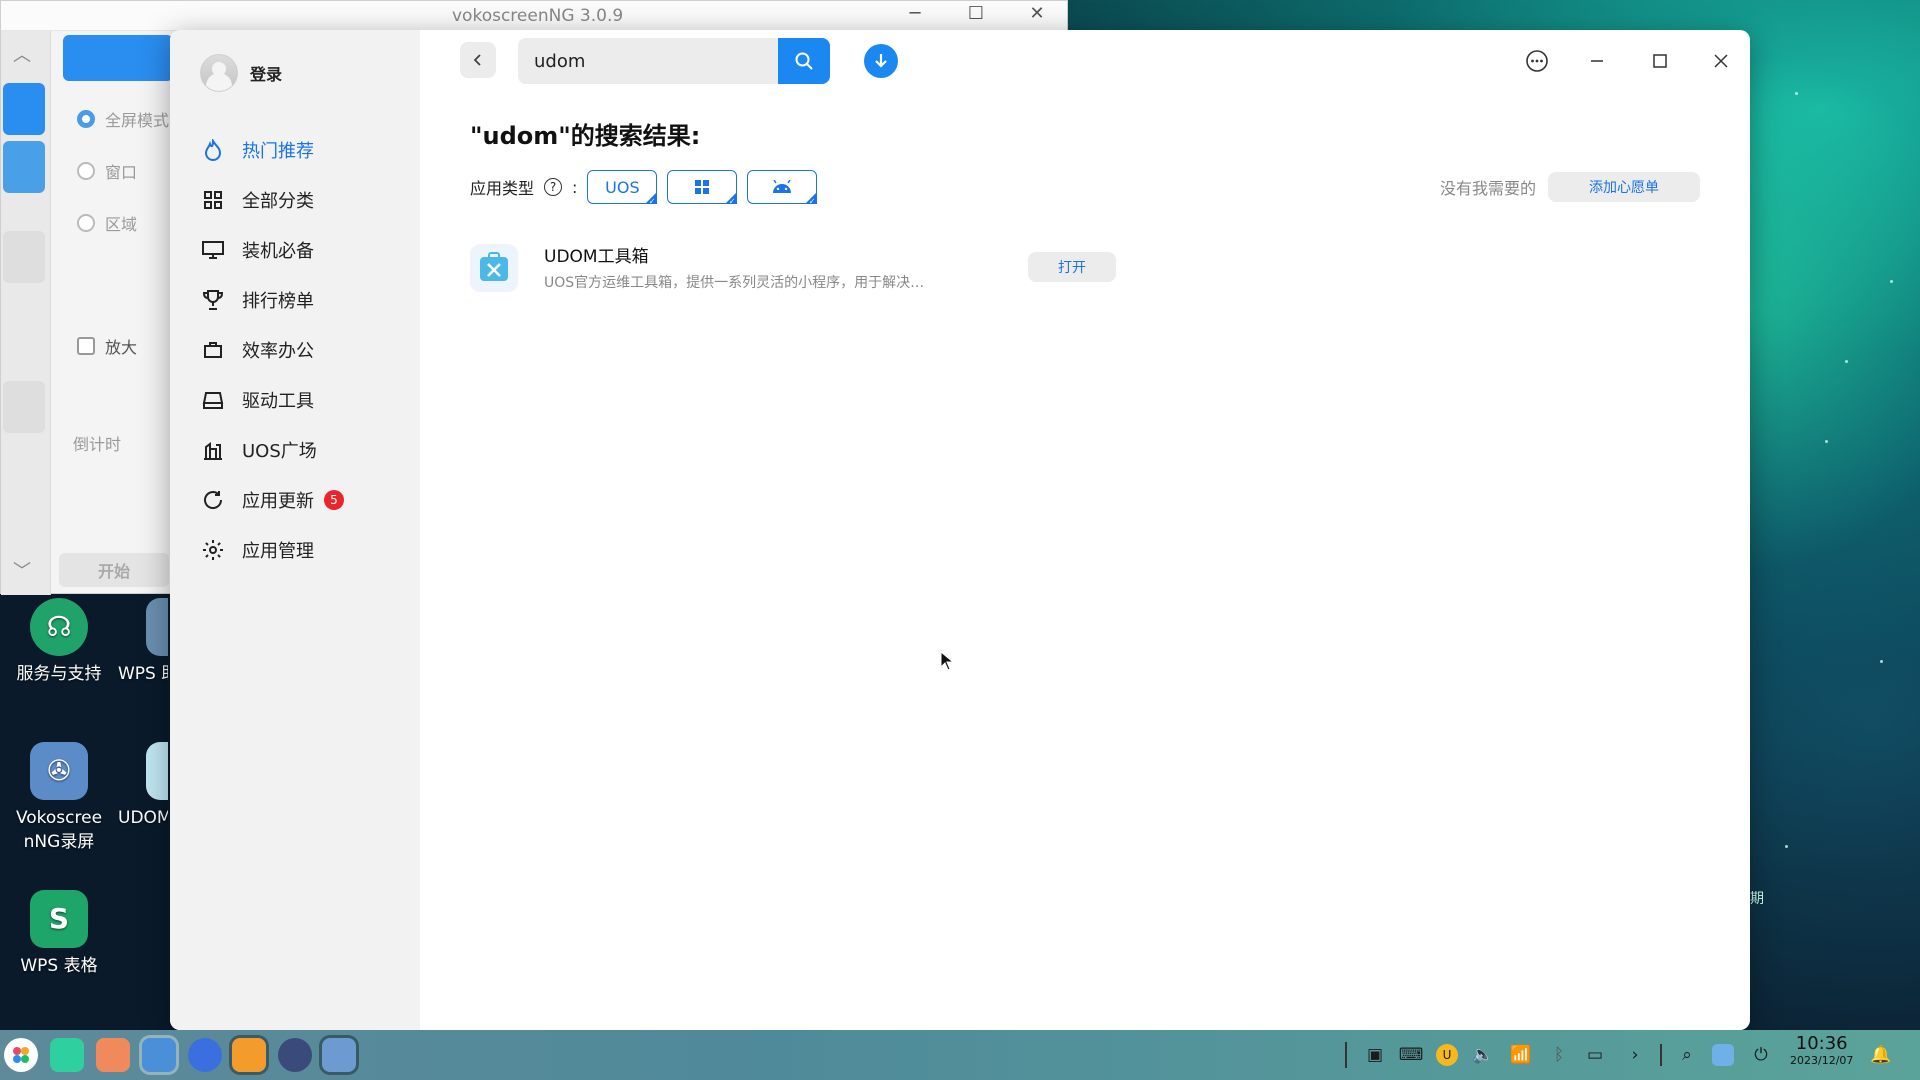  What do you see at coordinates (648, 61) in the screenshot?
I see `search-input` at bounding box center [648, 61].